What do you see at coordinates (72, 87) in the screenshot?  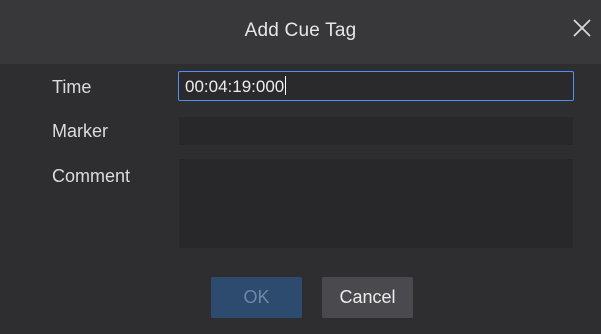 I see `time-label: Time` at bounding box center [72, 87].